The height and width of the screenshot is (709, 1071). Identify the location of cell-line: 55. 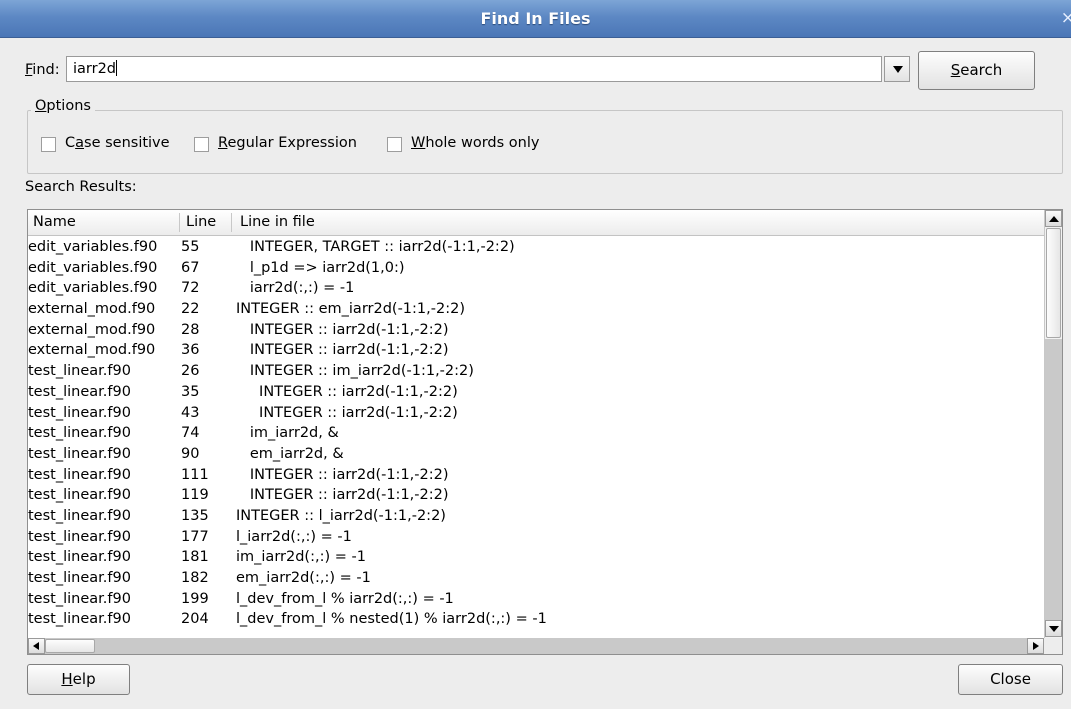
(190, 247).